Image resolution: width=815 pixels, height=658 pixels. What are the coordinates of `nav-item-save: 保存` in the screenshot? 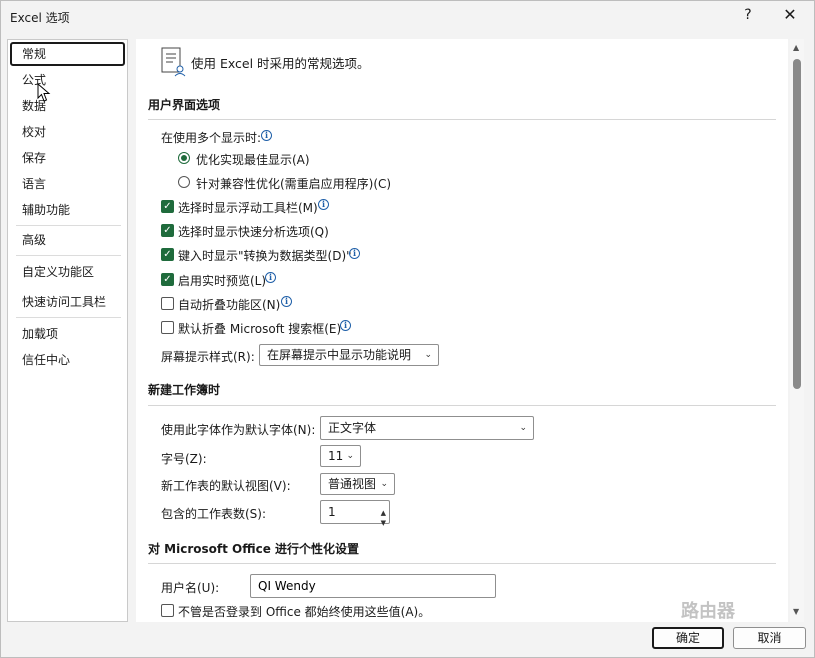 It's located at (67, 158).